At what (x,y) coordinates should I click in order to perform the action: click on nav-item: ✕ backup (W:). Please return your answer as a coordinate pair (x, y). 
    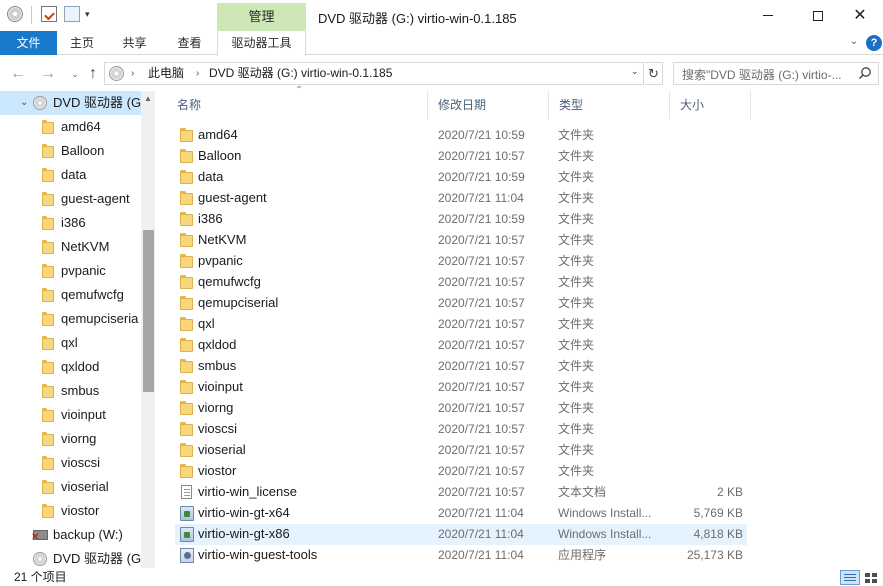
    Looking at the image, I should click on (70, 535).